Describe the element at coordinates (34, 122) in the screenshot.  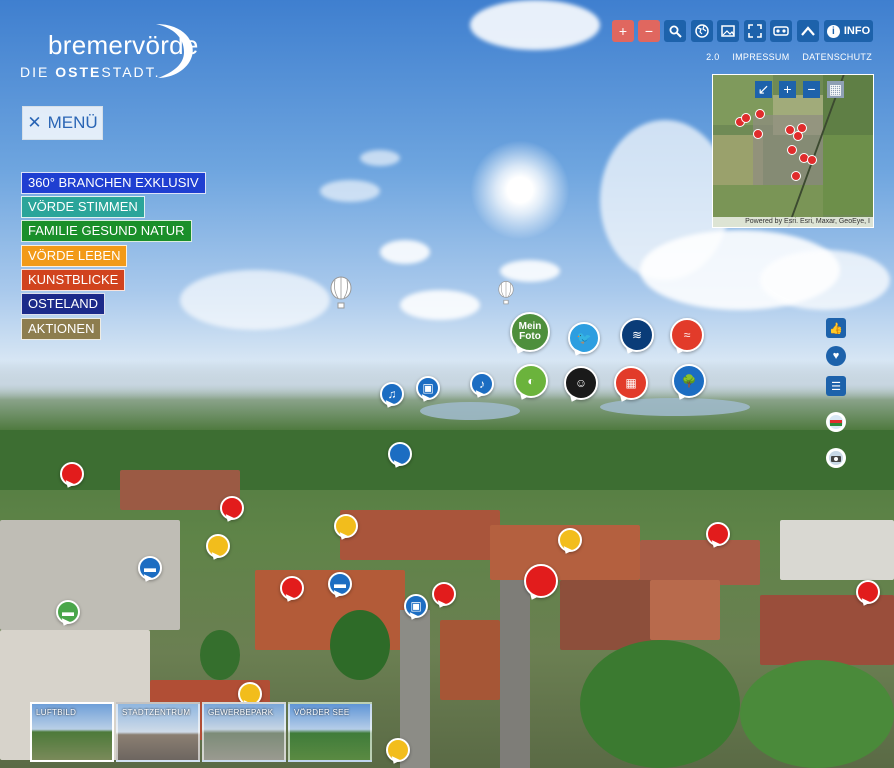
I see `close-icon: ✕` at that location.